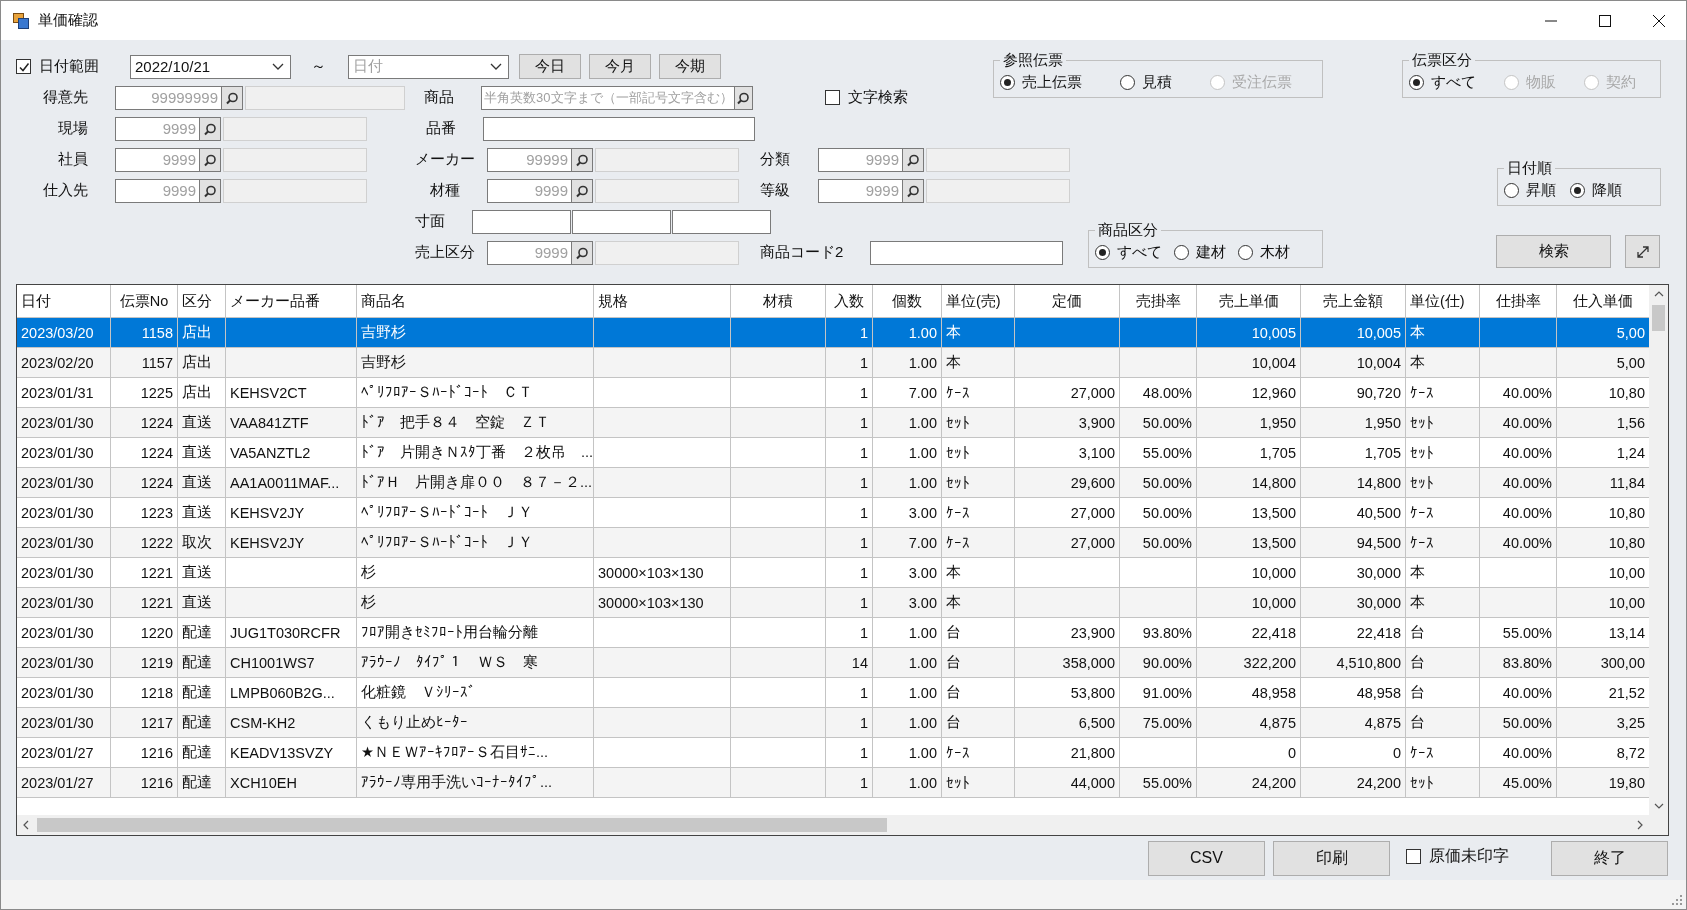 The width and height of the screenshot is (1687, 910). What do you see at coordinates (1158, 512) in the screenshot?
I see `table-cell: 50.00%` at bounding box center [1158, 512].